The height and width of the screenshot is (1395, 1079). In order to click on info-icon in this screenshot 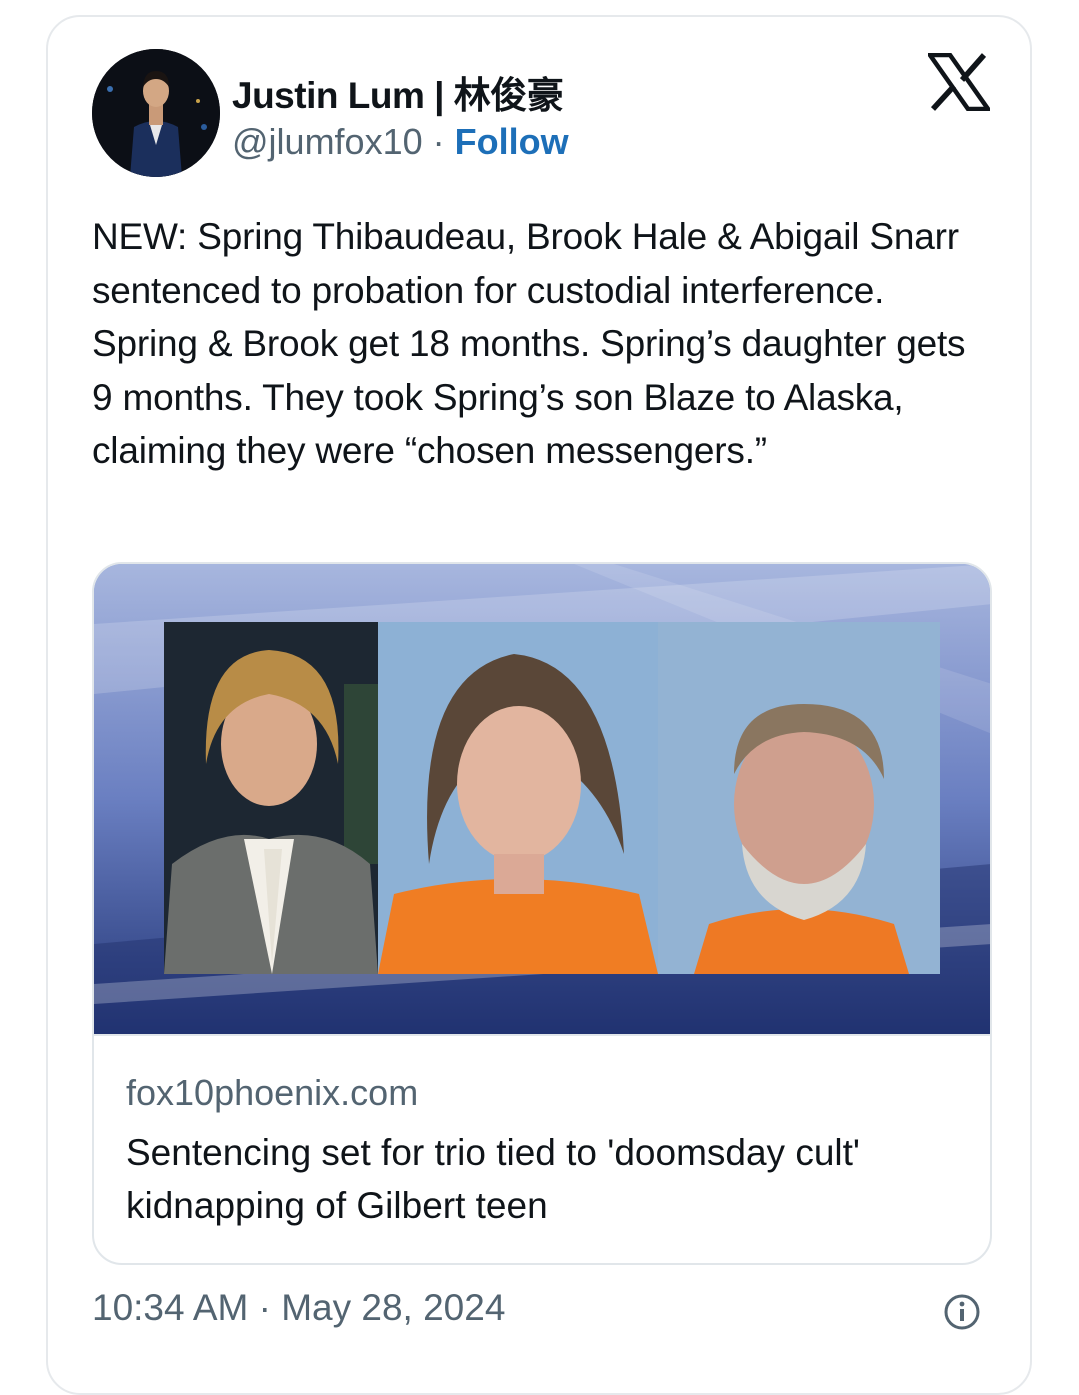, I will do `click(962, 1312)`.